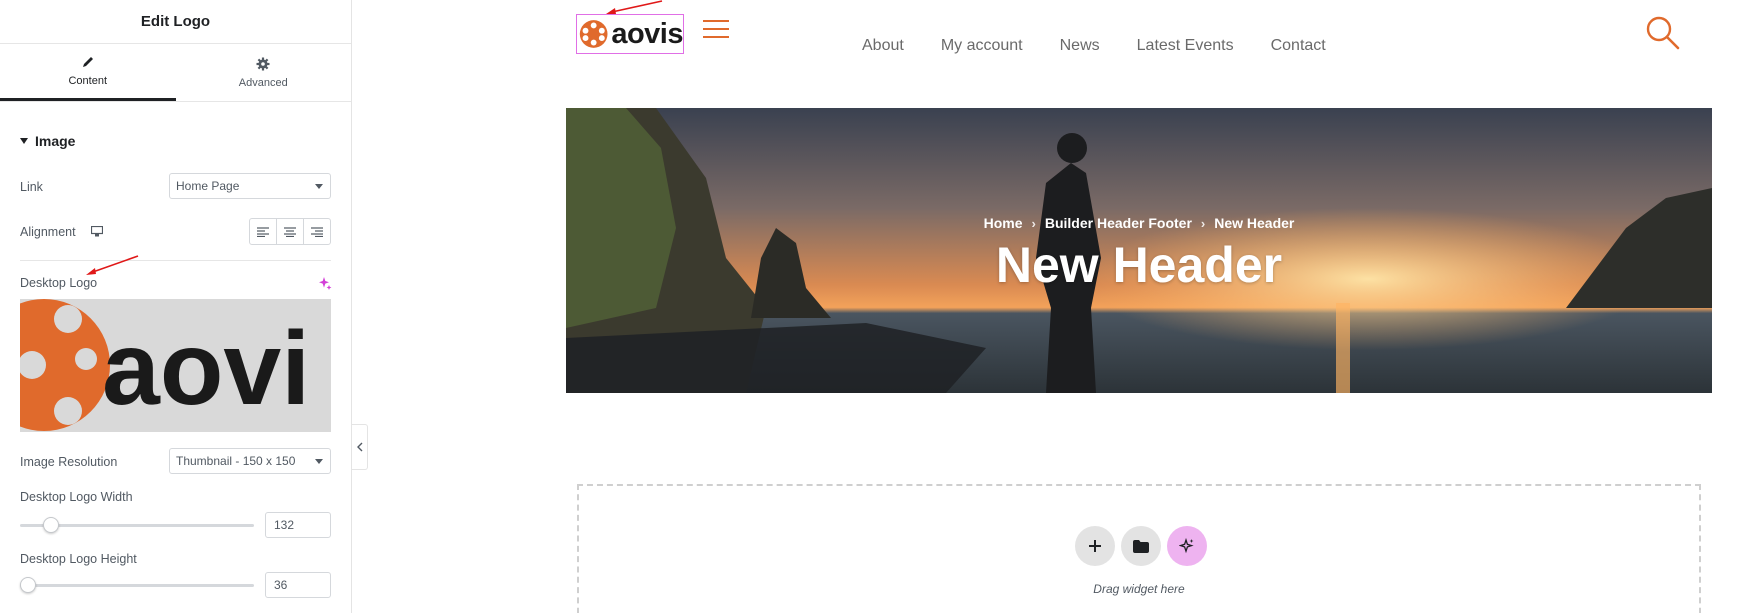  What do you see at coordinates (1118, 223) in the screenshot?
I see `breadcrumb-builder-header-footer: Builder Header Footer` at bounding box center [1118, 223].